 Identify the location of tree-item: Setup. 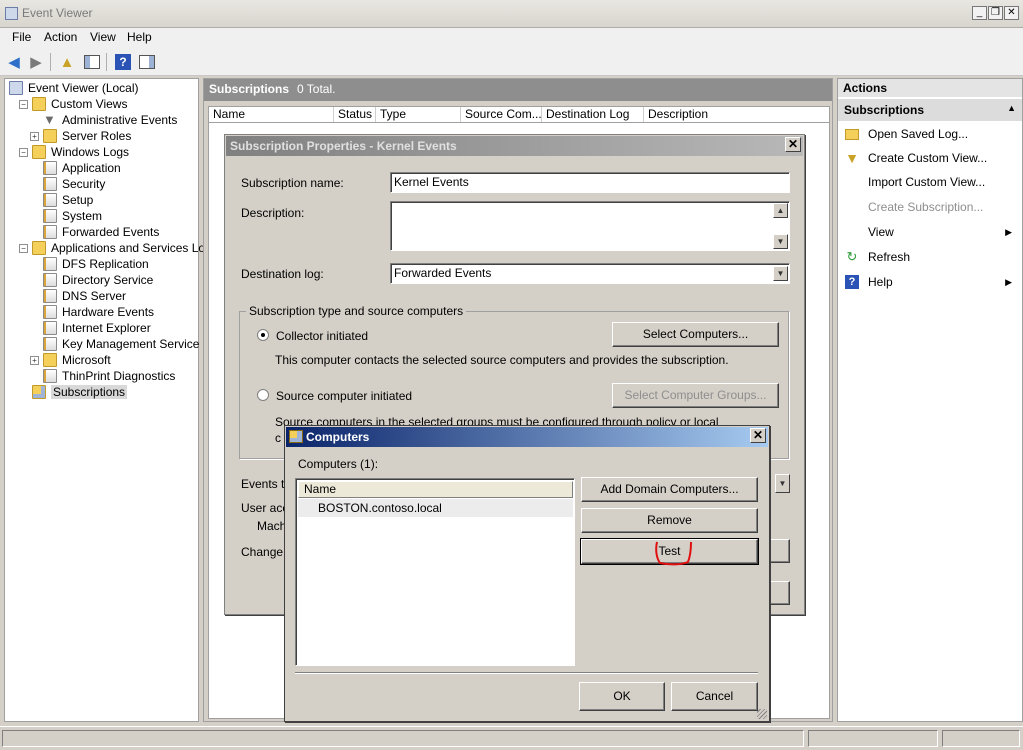
(61, 200).